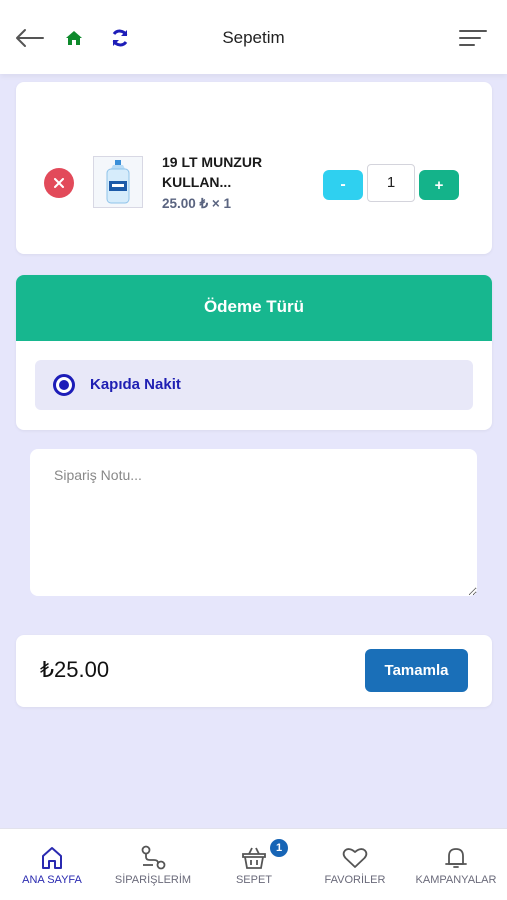  I want to click on home-outline-icon, so click(52, 858).